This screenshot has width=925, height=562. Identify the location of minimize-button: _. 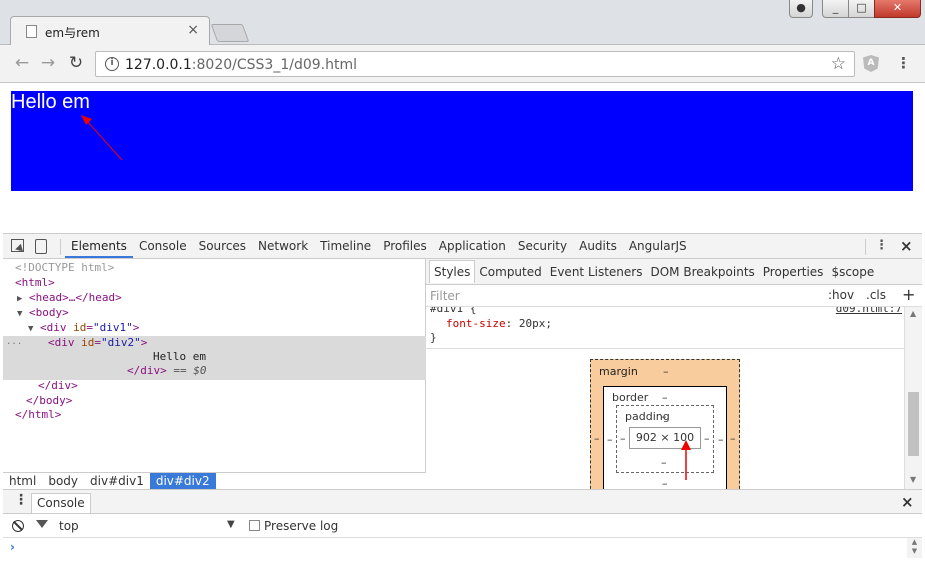
(835, 9).